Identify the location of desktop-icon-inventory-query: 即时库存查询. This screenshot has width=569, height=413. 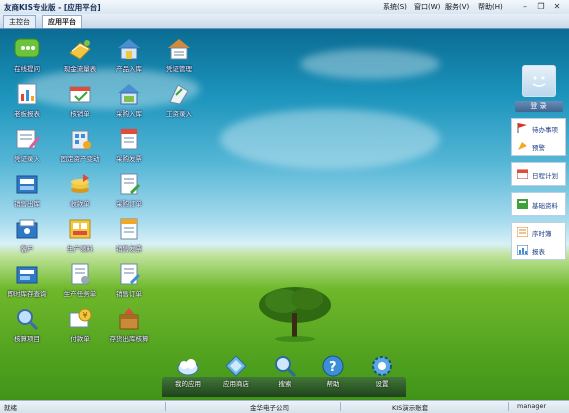
(27, 282).